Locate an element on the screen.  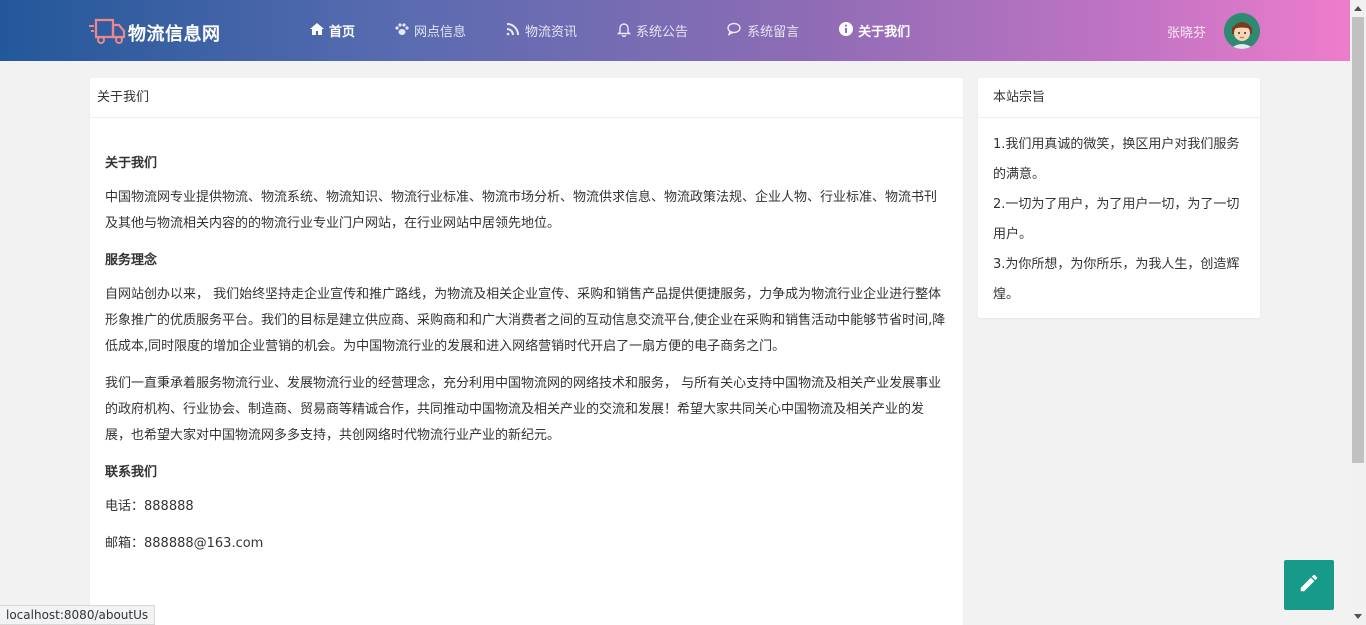
nav-item-messages: 系统留言 is located at coordinates (763, 31).